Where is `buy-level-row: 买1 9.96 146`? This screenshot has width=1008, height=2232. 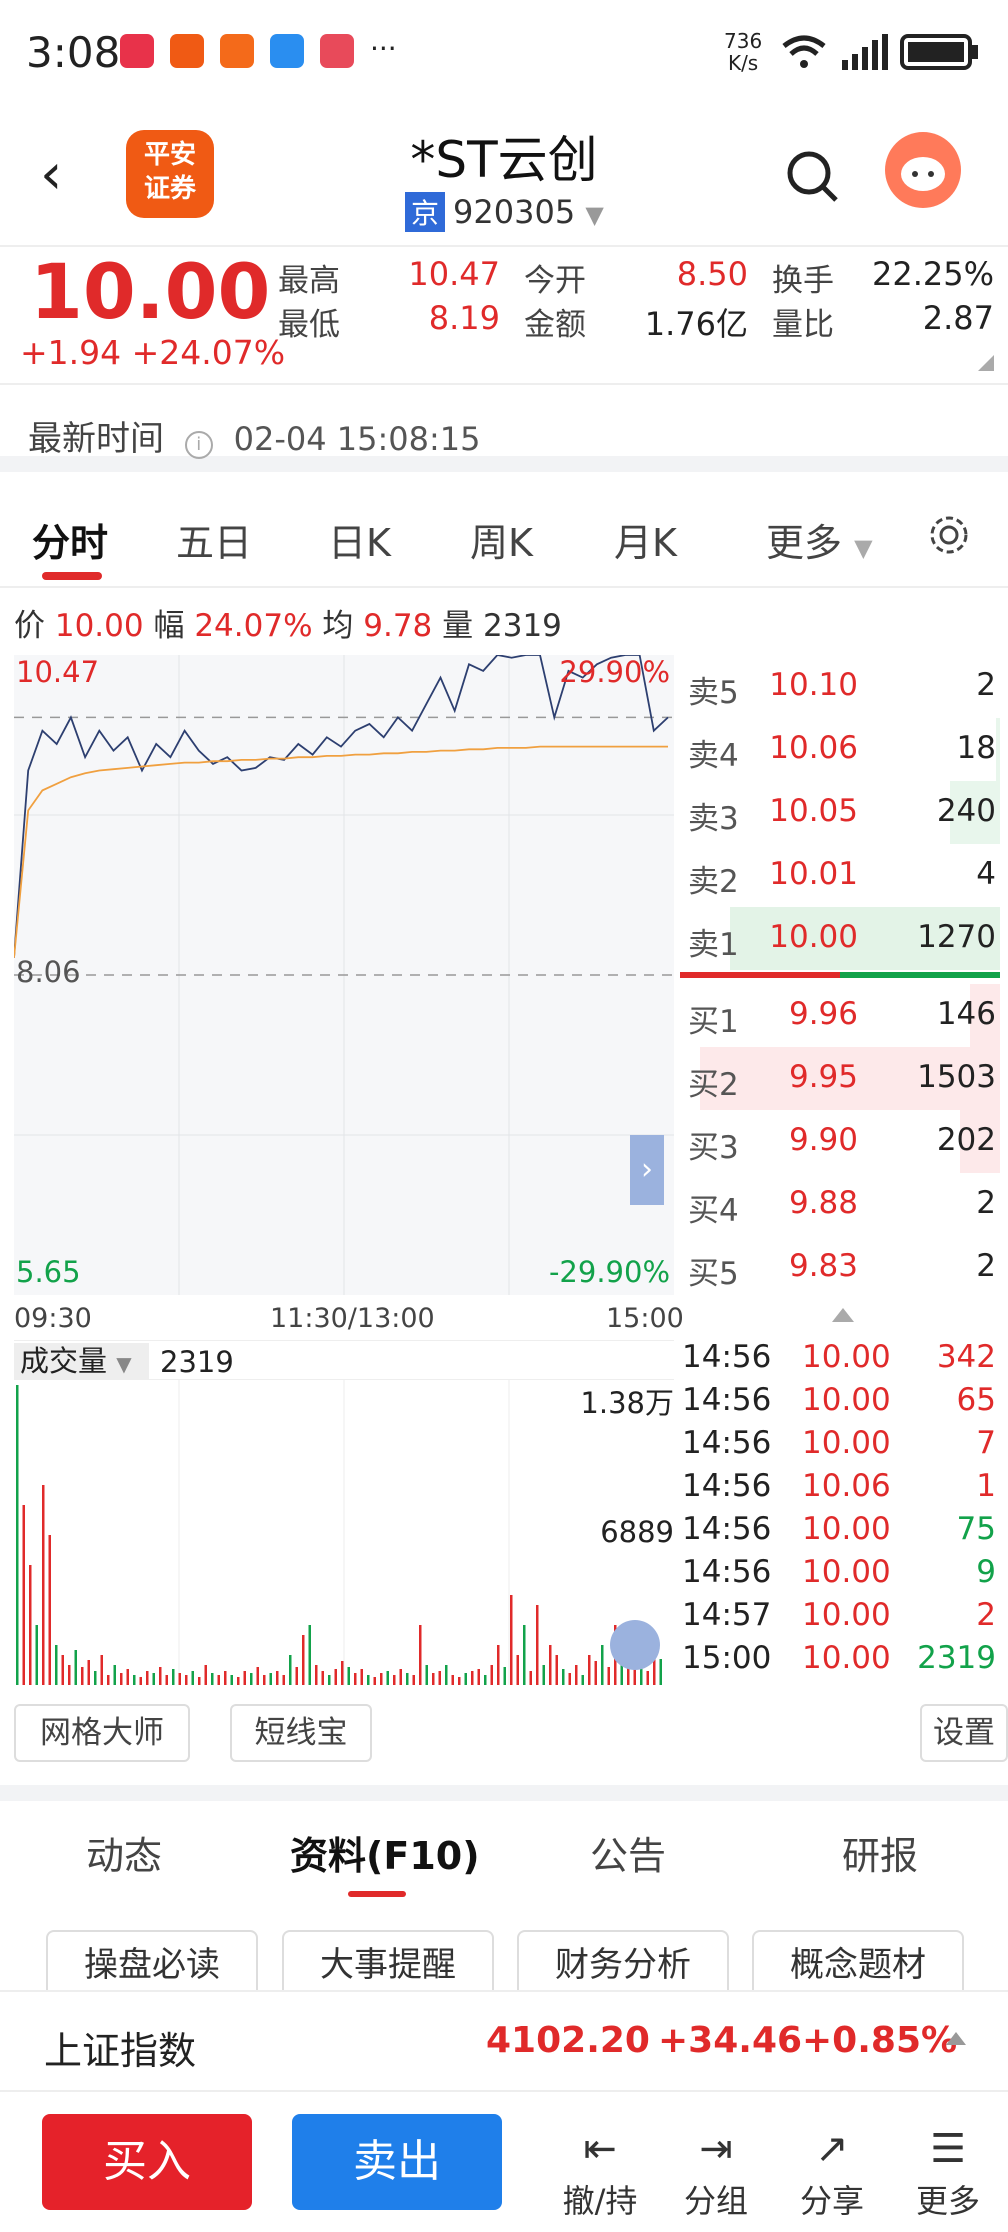 buy-level-row: 买1 9.96 146 is located at coordinates (840, 1015).